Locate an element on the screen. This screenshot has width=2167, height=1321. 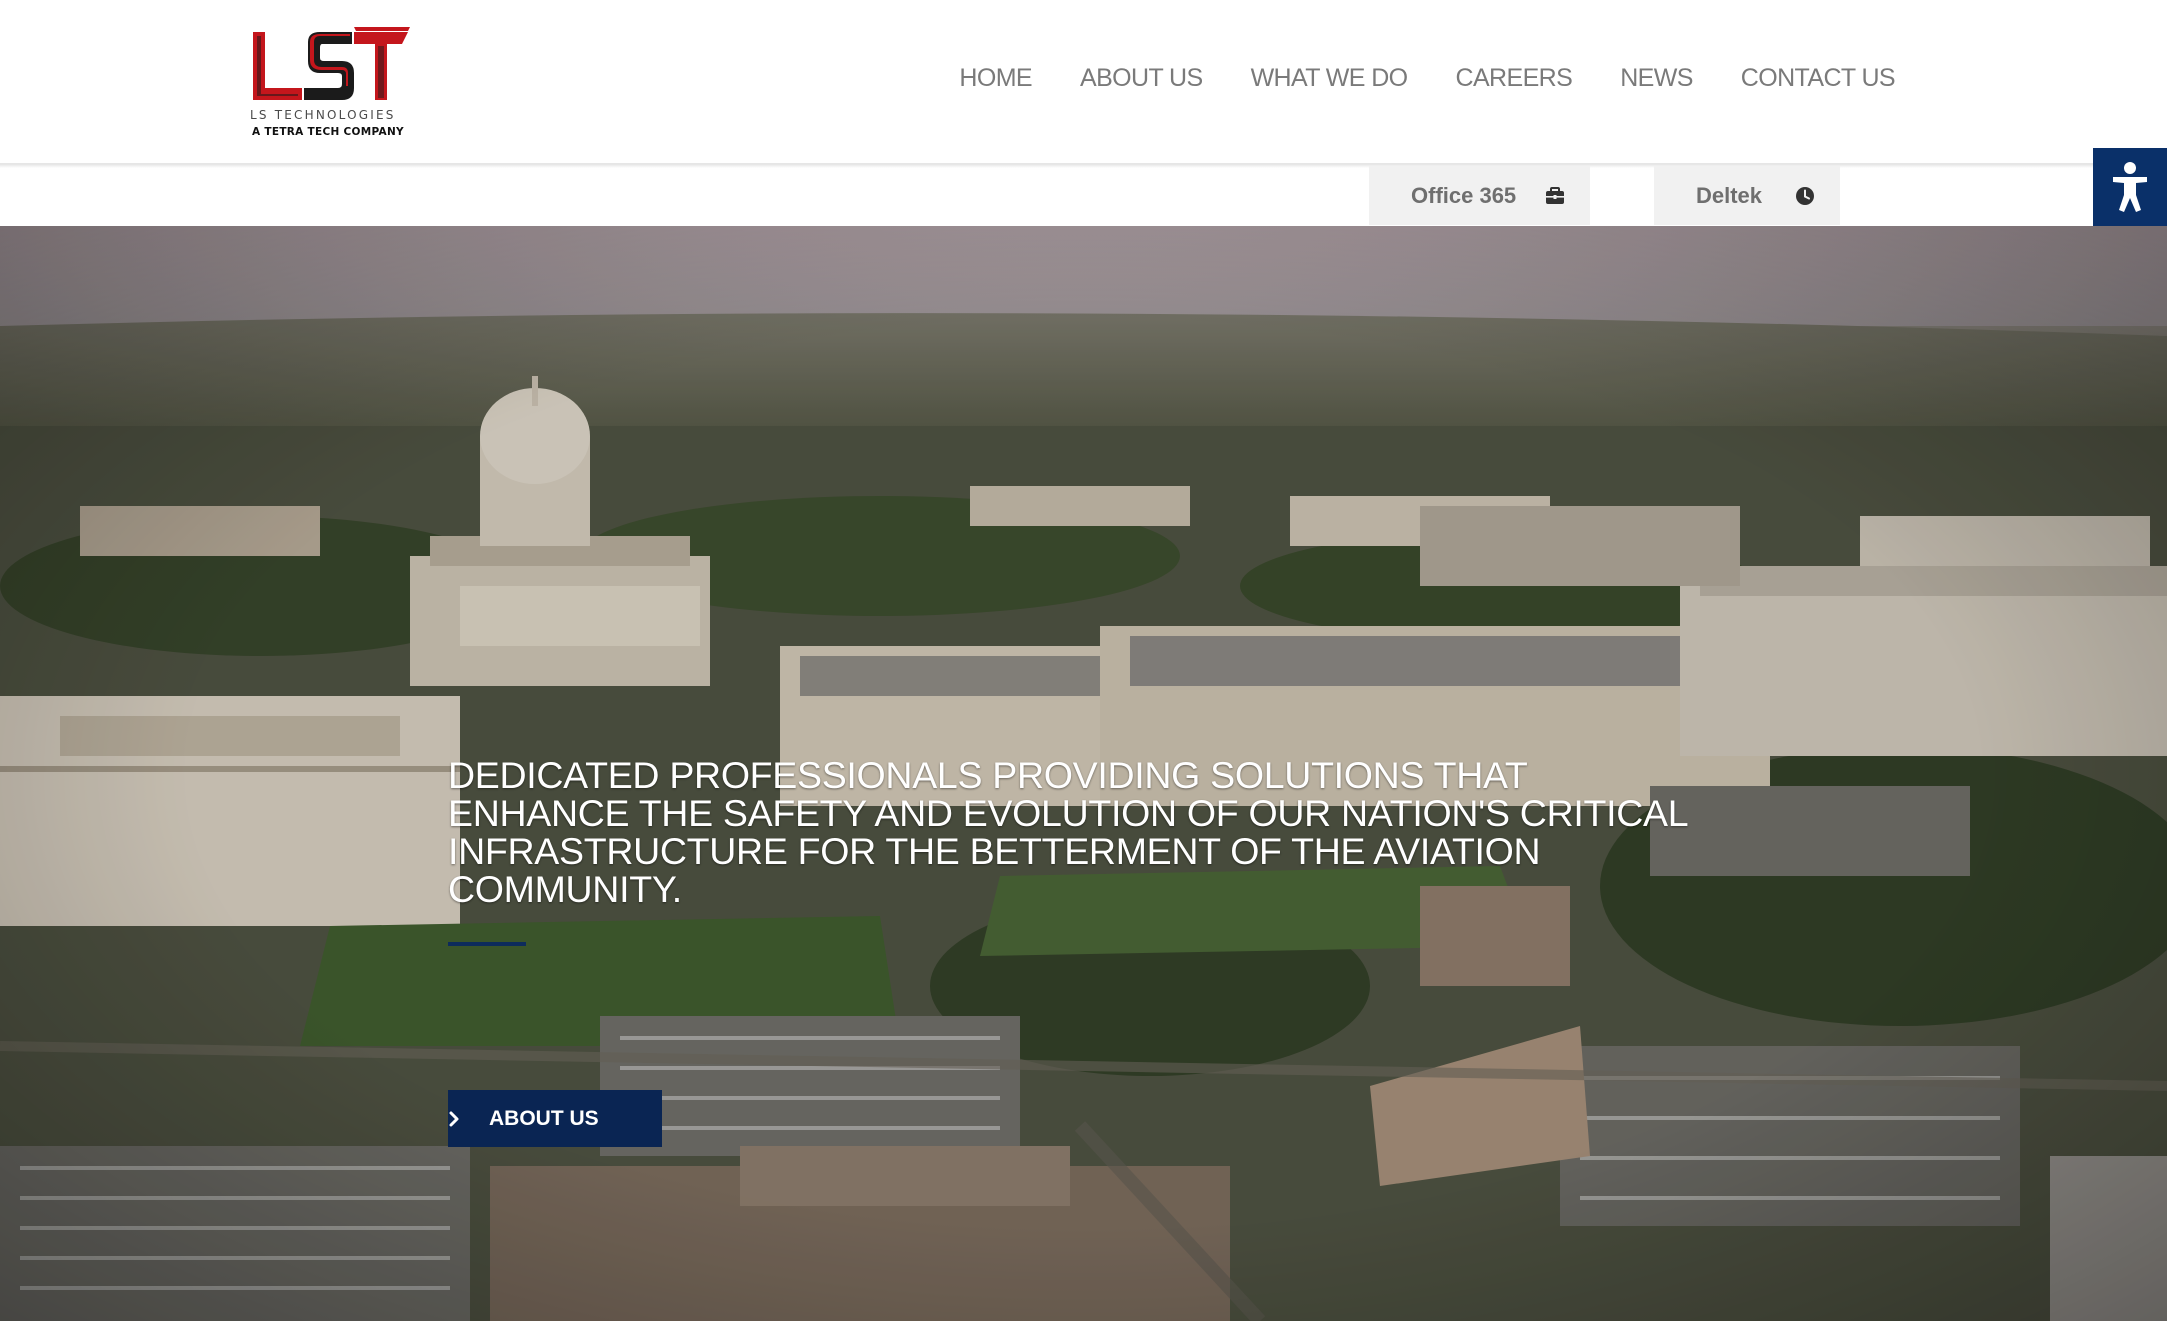
nav-contact-us: CONTACT US is located at coordinates (1818, 82).